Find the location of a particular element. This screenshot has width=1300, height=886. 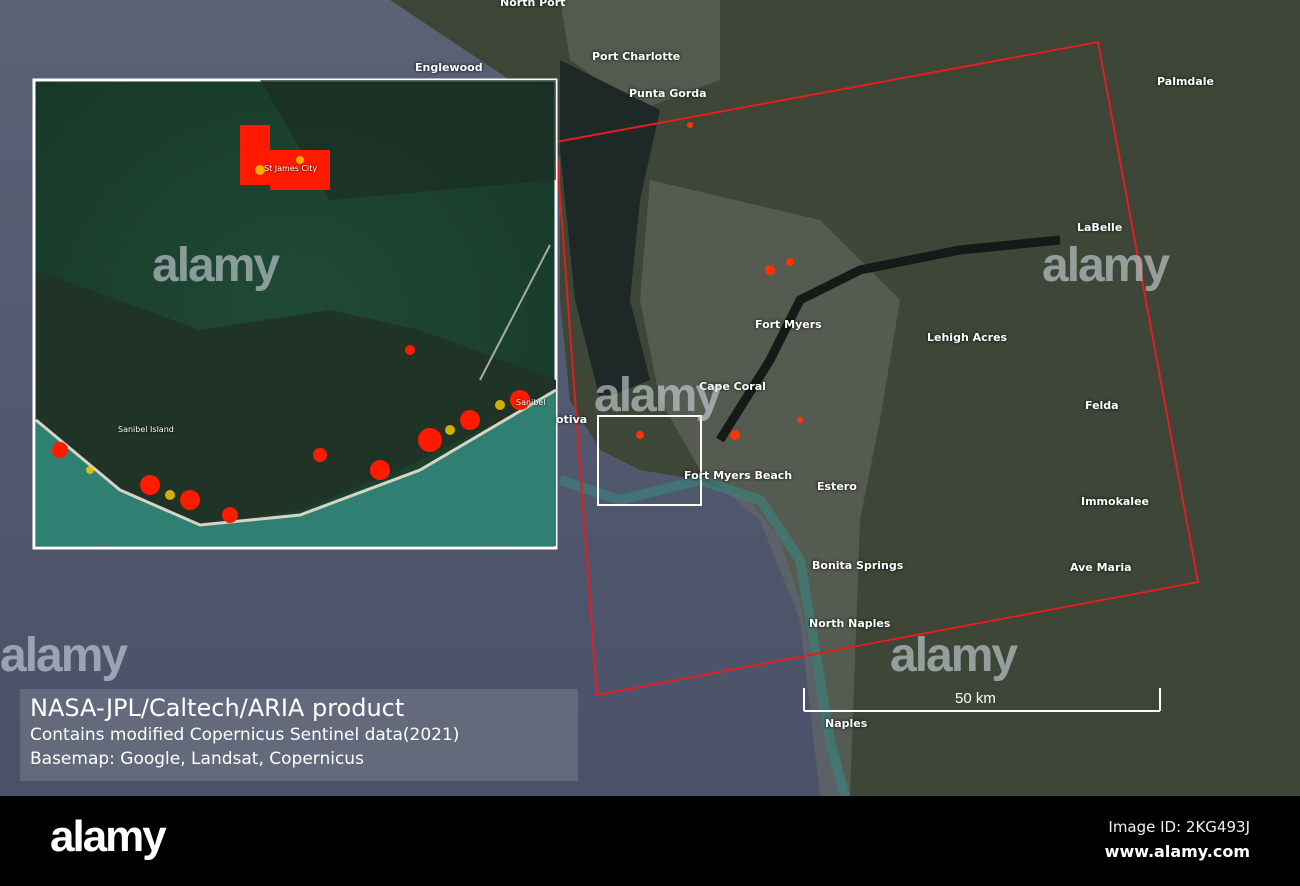

place-ave-maria: Ave Maria is located at coordinates (1101, 567).